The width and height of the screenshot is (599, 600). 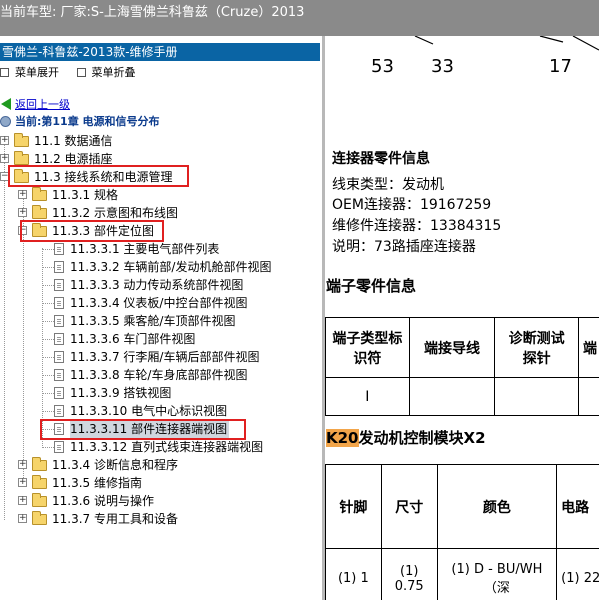 What do you see at coordinates (353, 506) in the screenshot?
I see `table-header: 针脚` at bounding box center [353, 506].